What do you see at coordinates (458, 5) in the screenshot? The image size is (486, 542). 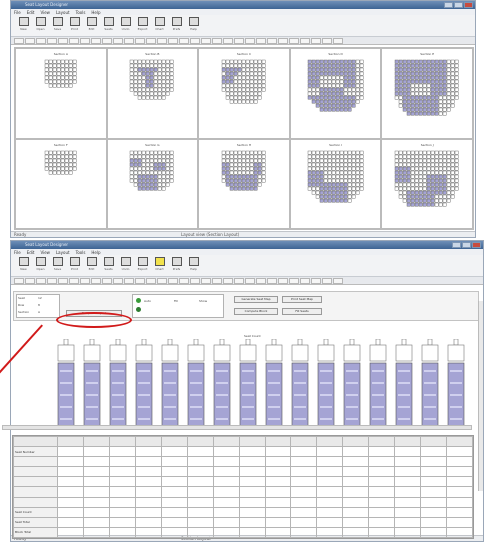 I see `maximize-button` at bounding box center [458, 5].